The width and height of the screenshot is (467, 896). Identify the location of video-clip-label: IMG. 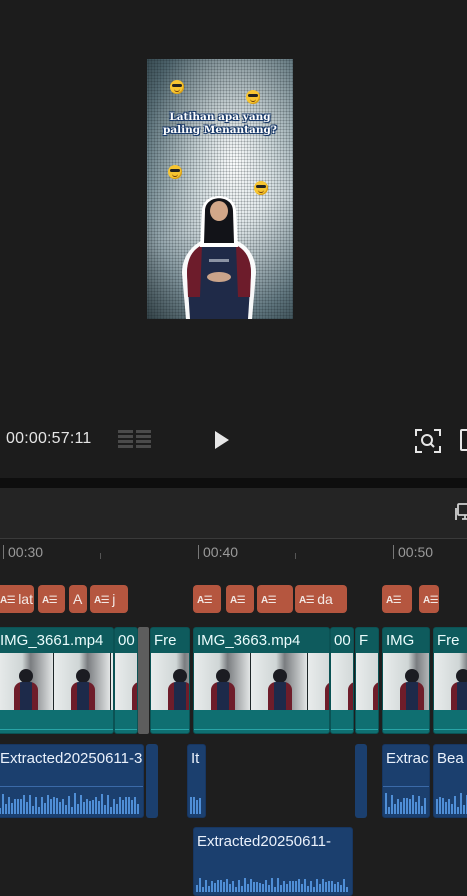
(406, 640).